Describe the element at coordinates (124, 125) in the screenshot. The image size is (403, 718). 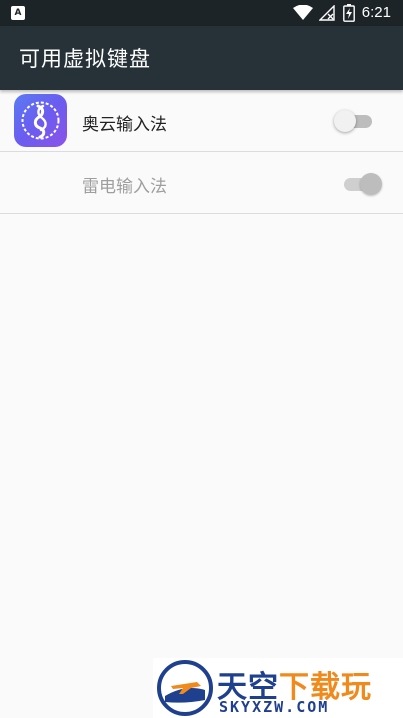
I see `keyboard-label: 奥云输入法` at that location.